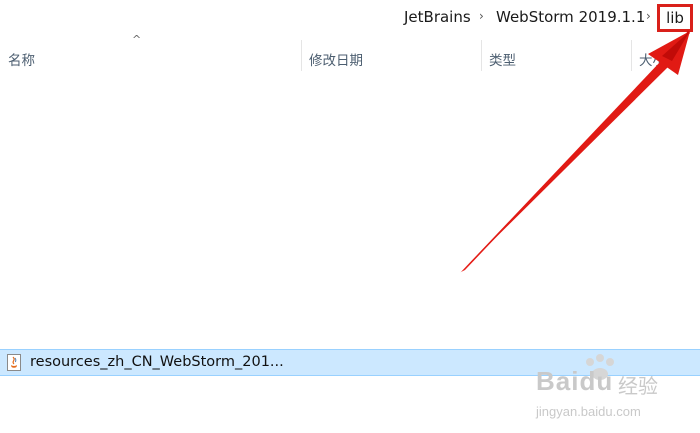 The image size is (700, 433). Describe the element at coordinates (575, 381) in the screenshot. I see `watermark-brand: Baidu` at that location.